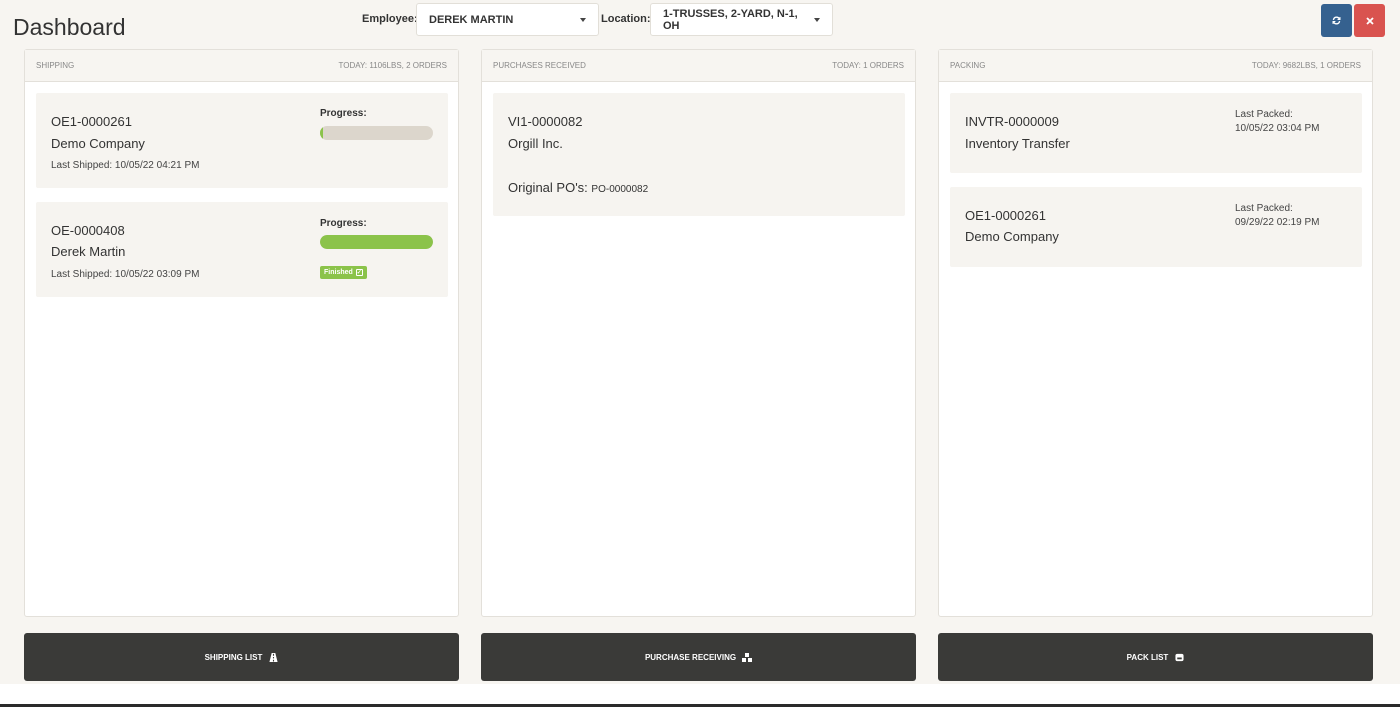 The width and height of the screenshot is (1400, 707). I want to click on last-shipped: Last Shipped: 10/05/22 03:09 PM, so click(125, 274).